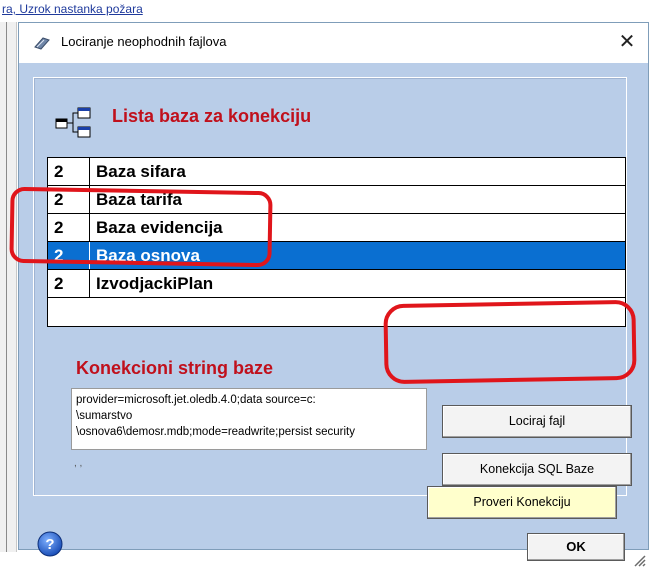 This screenshot has width=651, height=567. I want to click on list-item: 2 Baza sifara, so click(336, 172).